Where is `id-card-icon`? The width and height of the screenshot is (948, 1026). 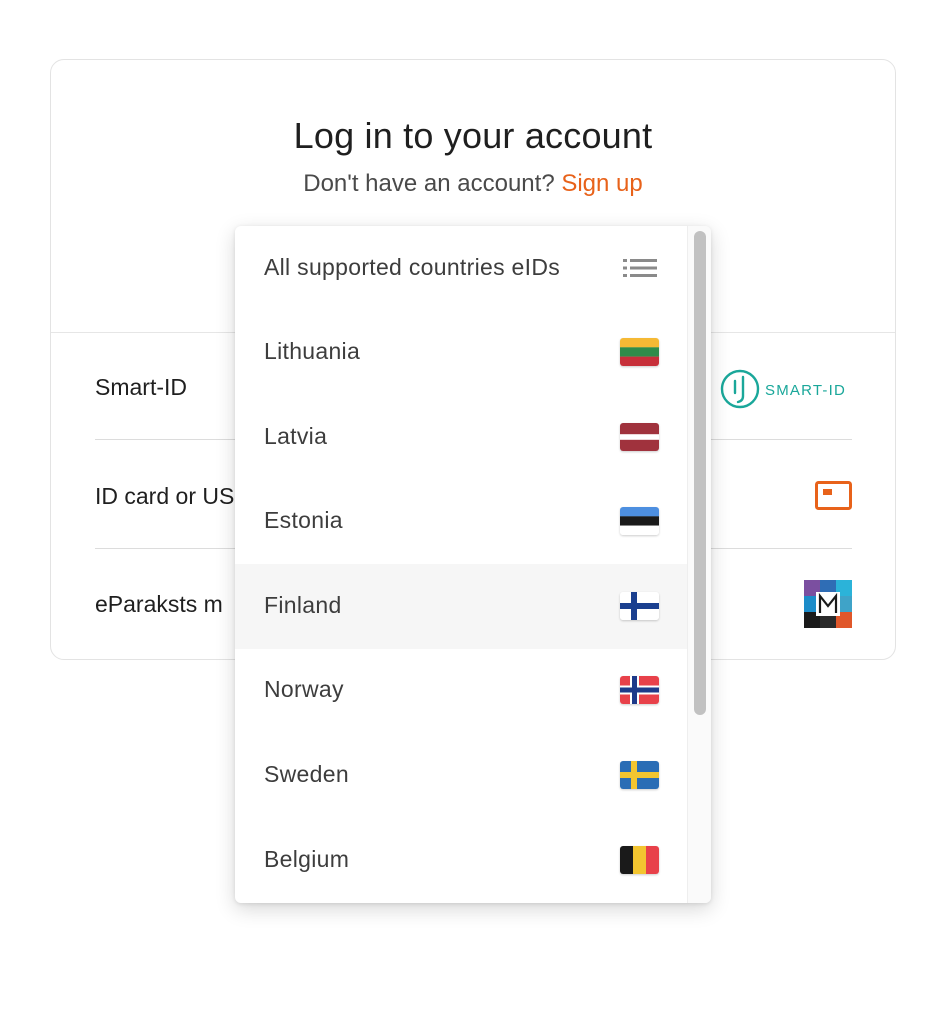 id-card-icon is located at coordinates (833, 495).